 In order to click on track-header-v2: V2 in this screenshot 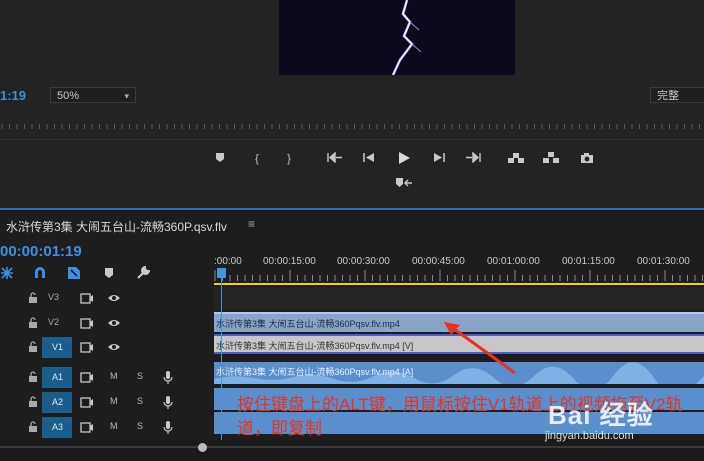, I will do `click(106, 323)`.